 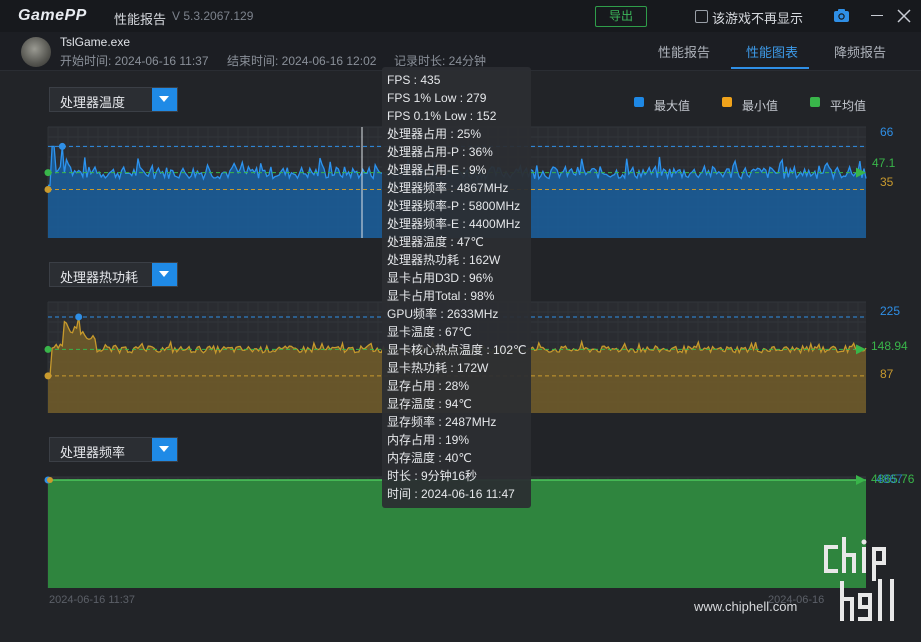 I want to click on legend-avg-swatch, so click(x=815, y=102).